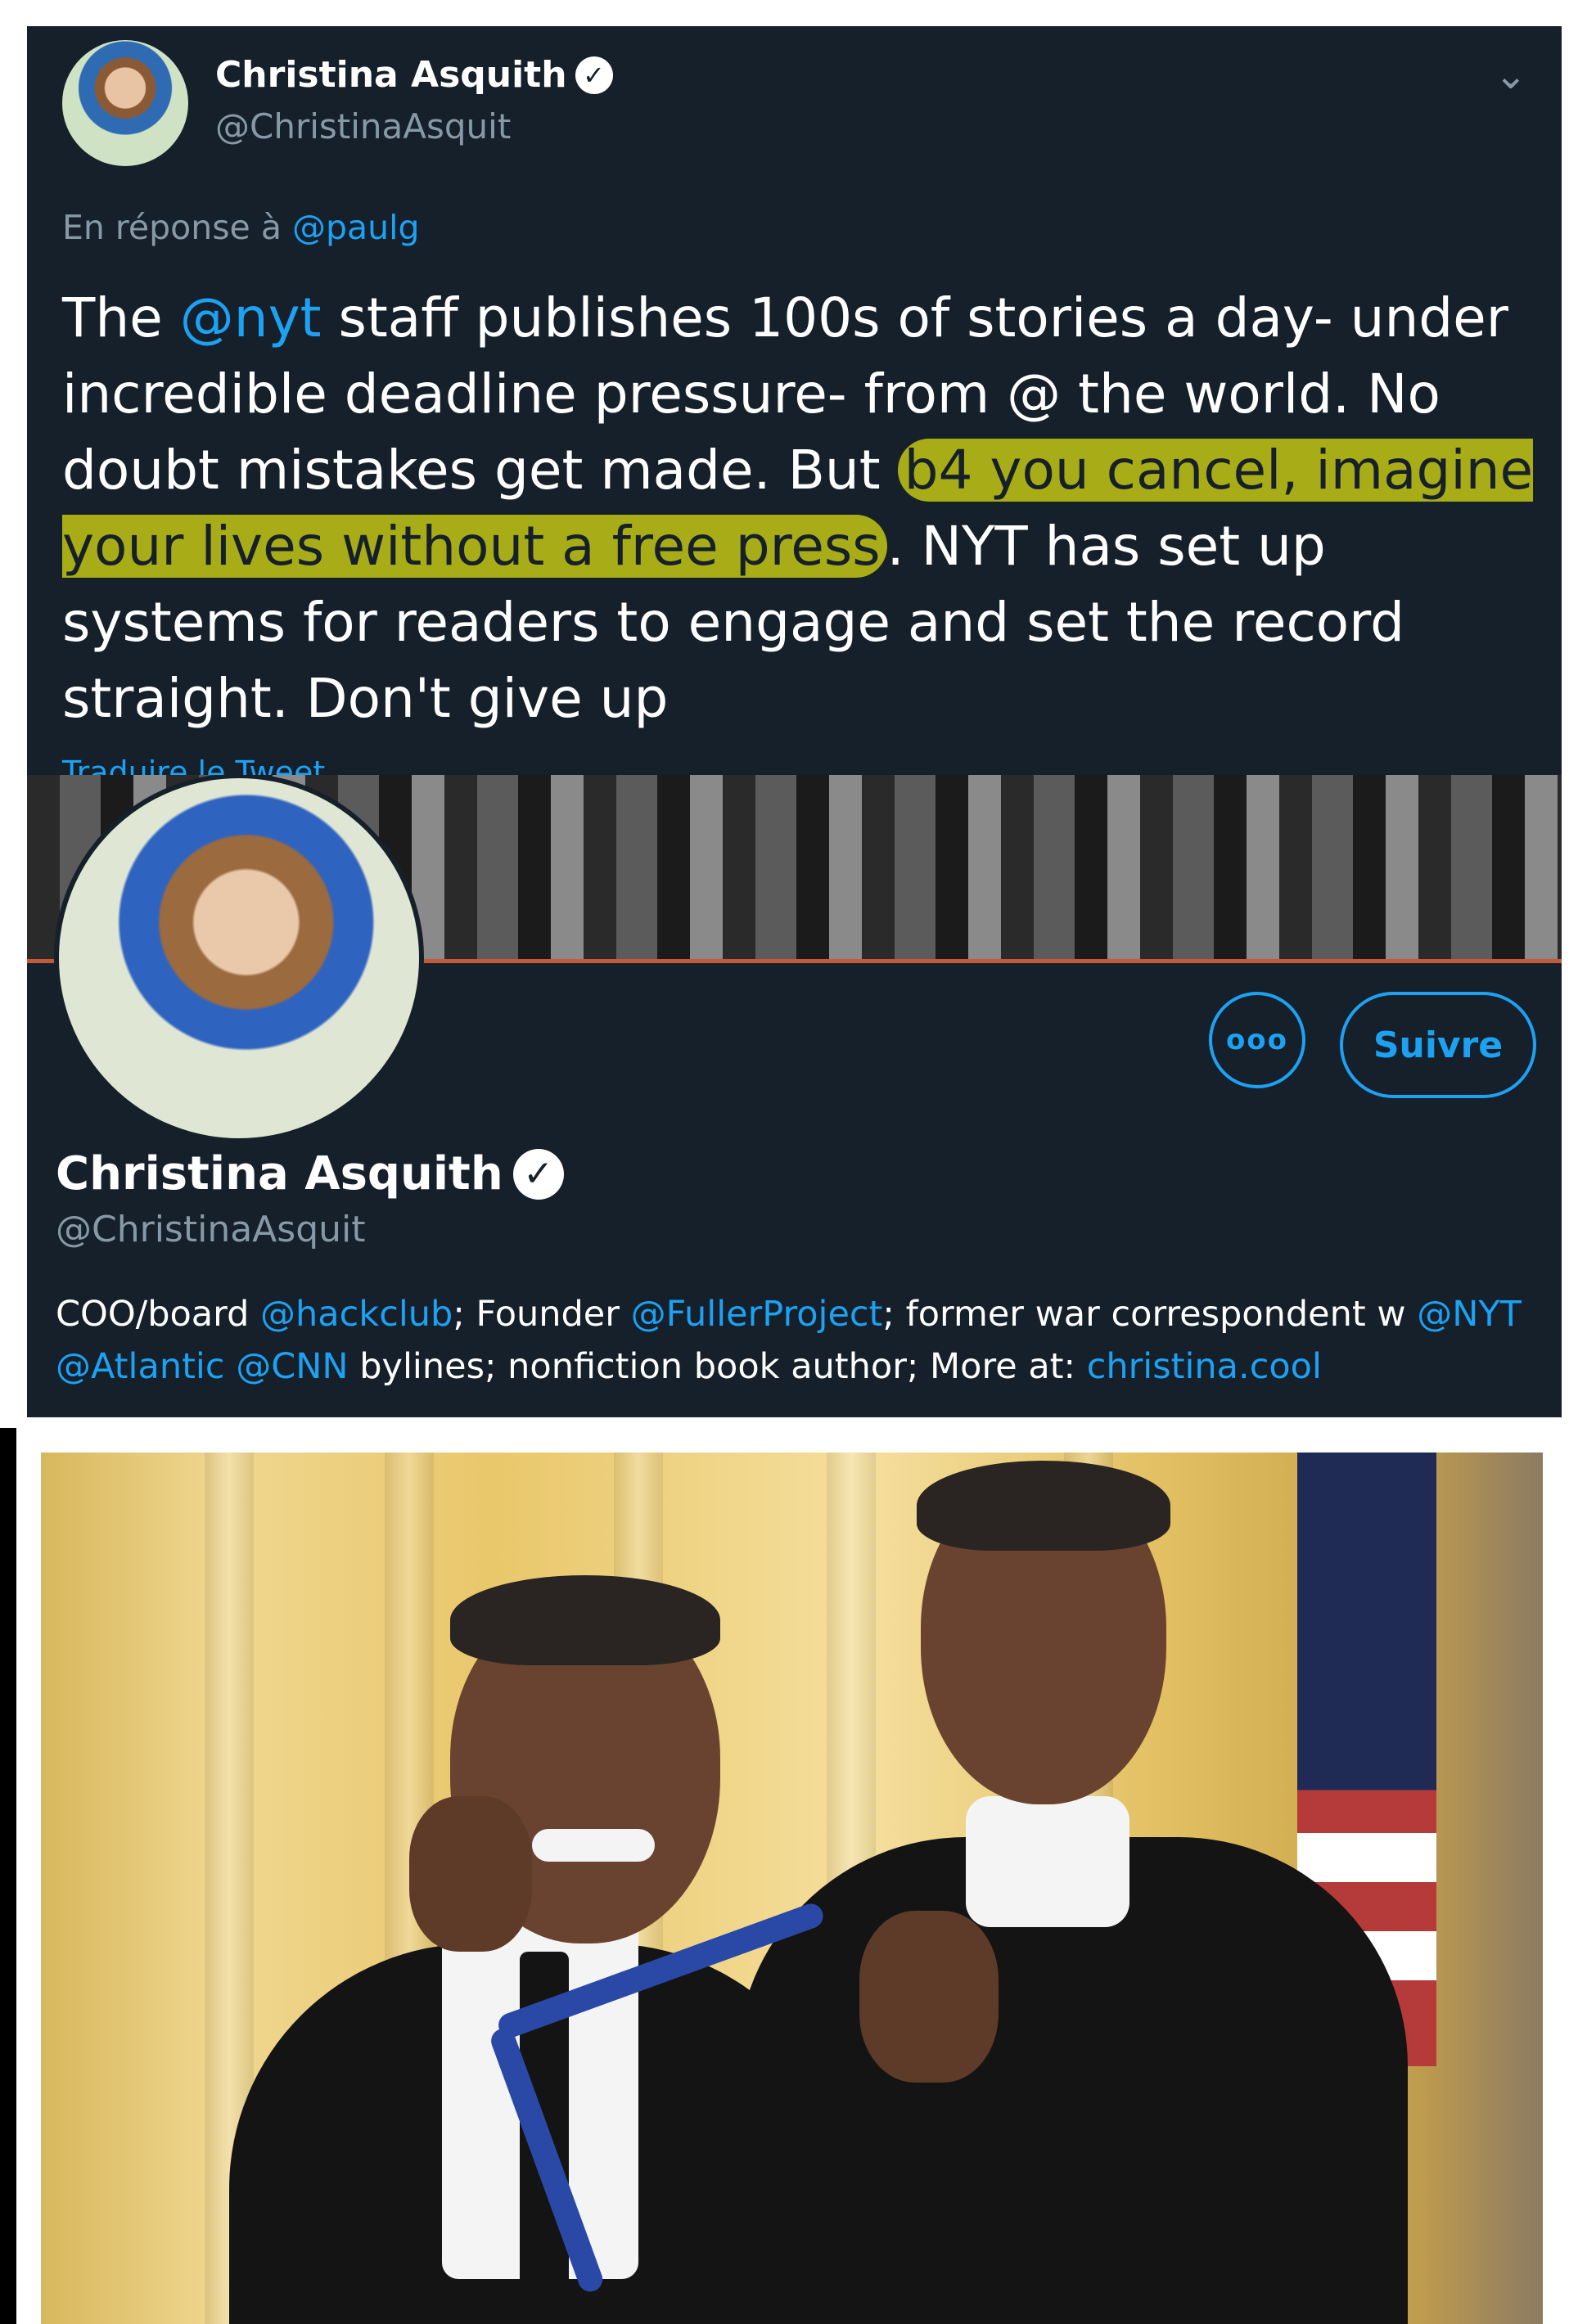 The image size is (1578, 2324). Describe the element at coordinates (585, 1620) in the screenshot. I see `front-figure-hair` at that location.